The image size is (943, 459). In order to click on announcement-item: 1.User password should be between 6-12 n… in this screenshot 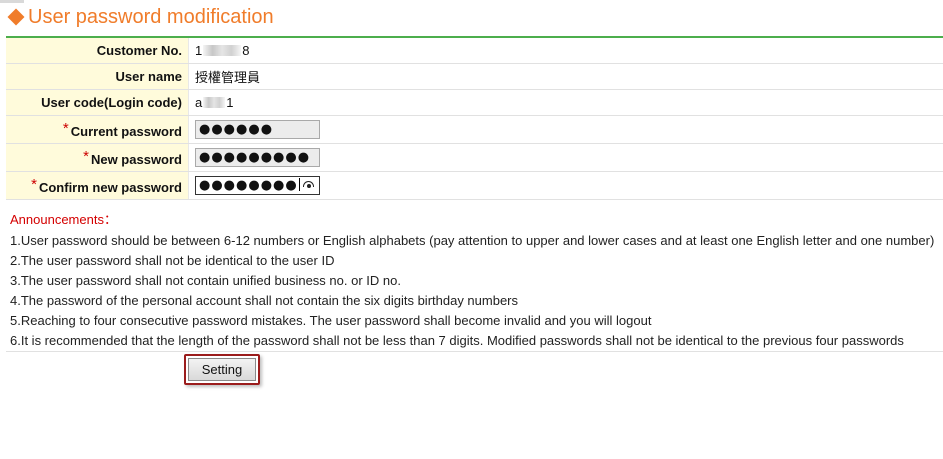, I will do `click(472, 240)`.